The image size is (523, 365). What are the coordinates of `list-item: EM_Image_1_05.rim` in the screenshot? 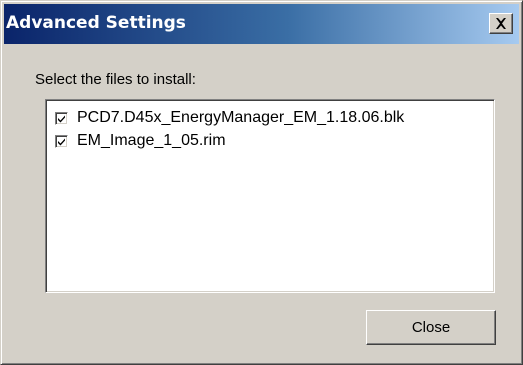 It's located at (140, 141).